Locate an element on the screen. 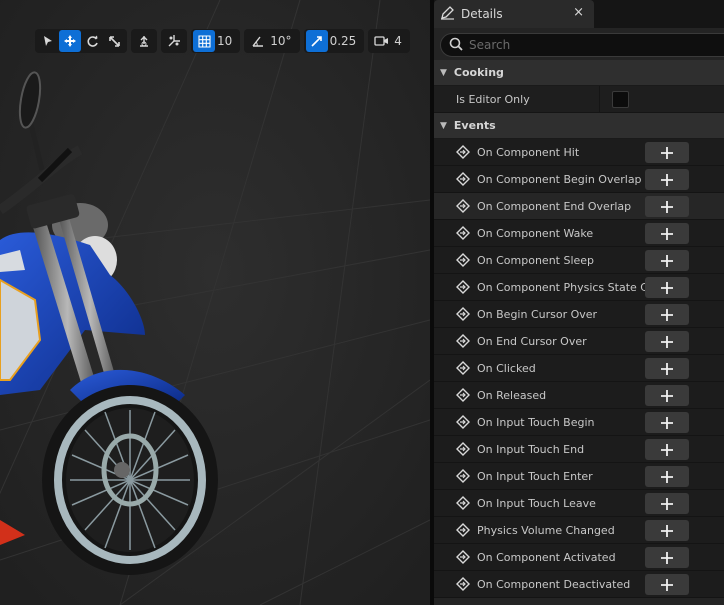  world-local-toggle is located at coordinates (174, 41).